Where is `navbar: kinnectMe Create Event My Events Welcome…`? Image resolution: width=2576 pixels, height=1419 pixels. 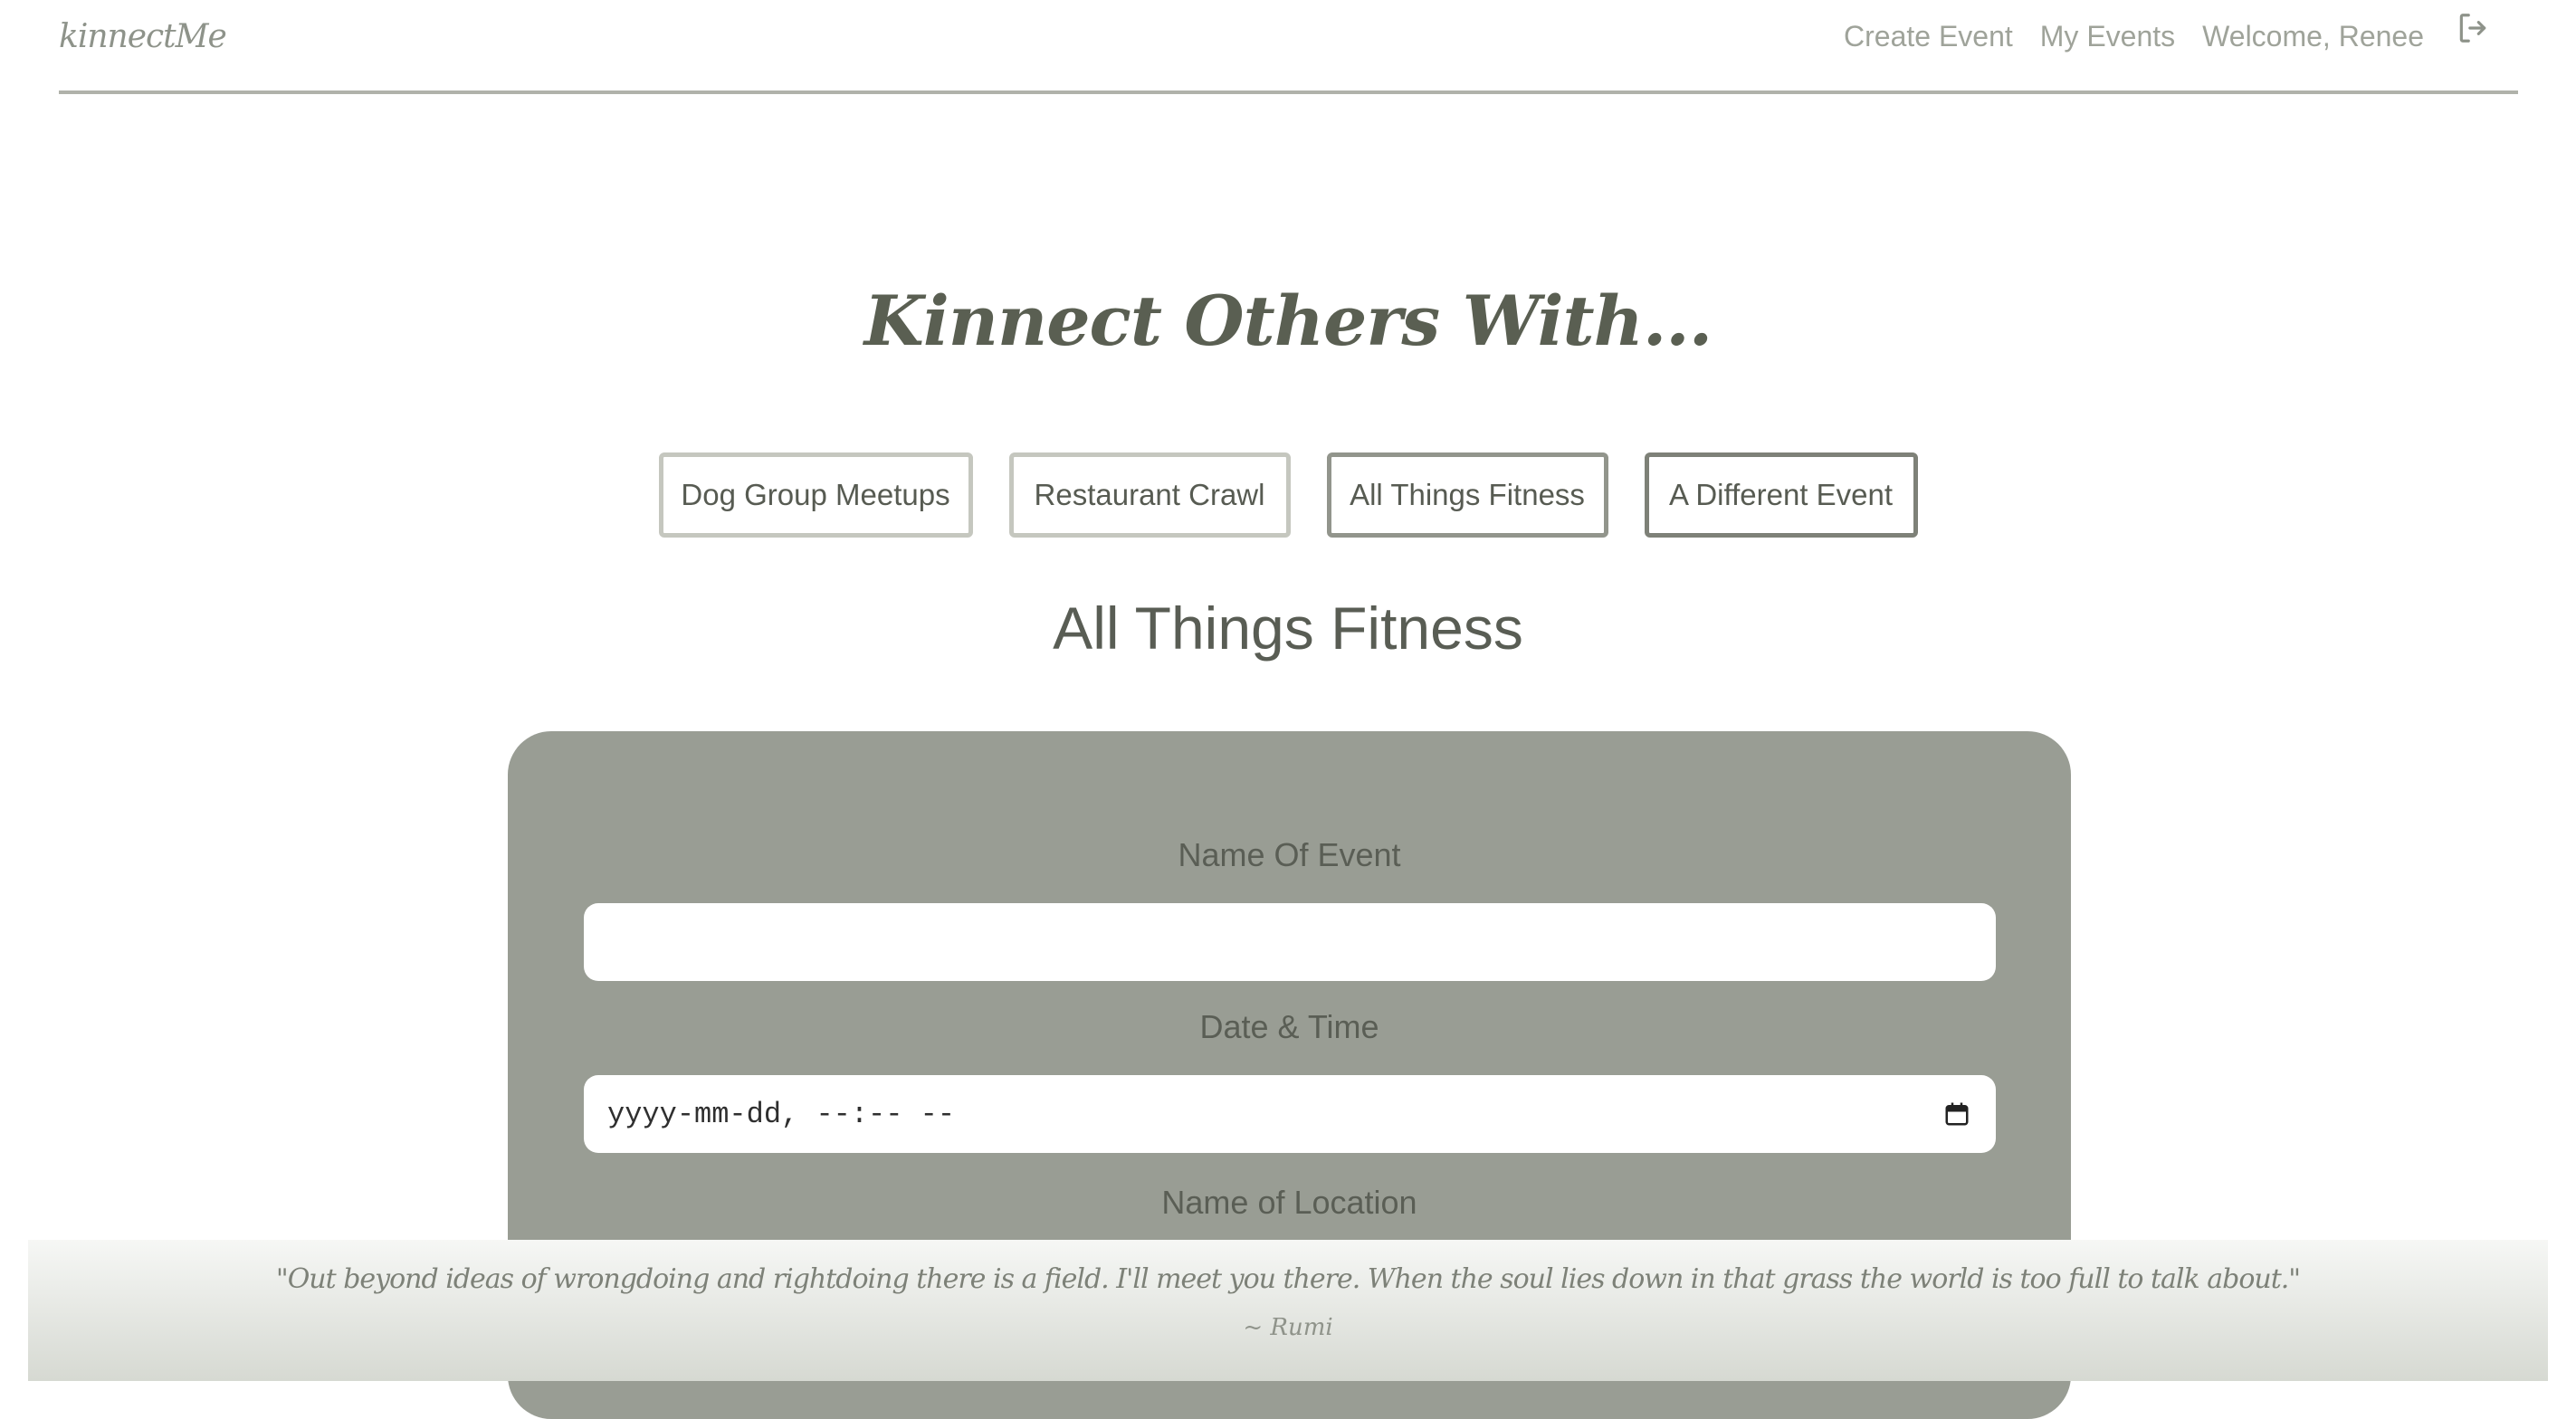
navbar: kinnectMe Create Event My Events Welcome… is located at coordinates (1288, 47).